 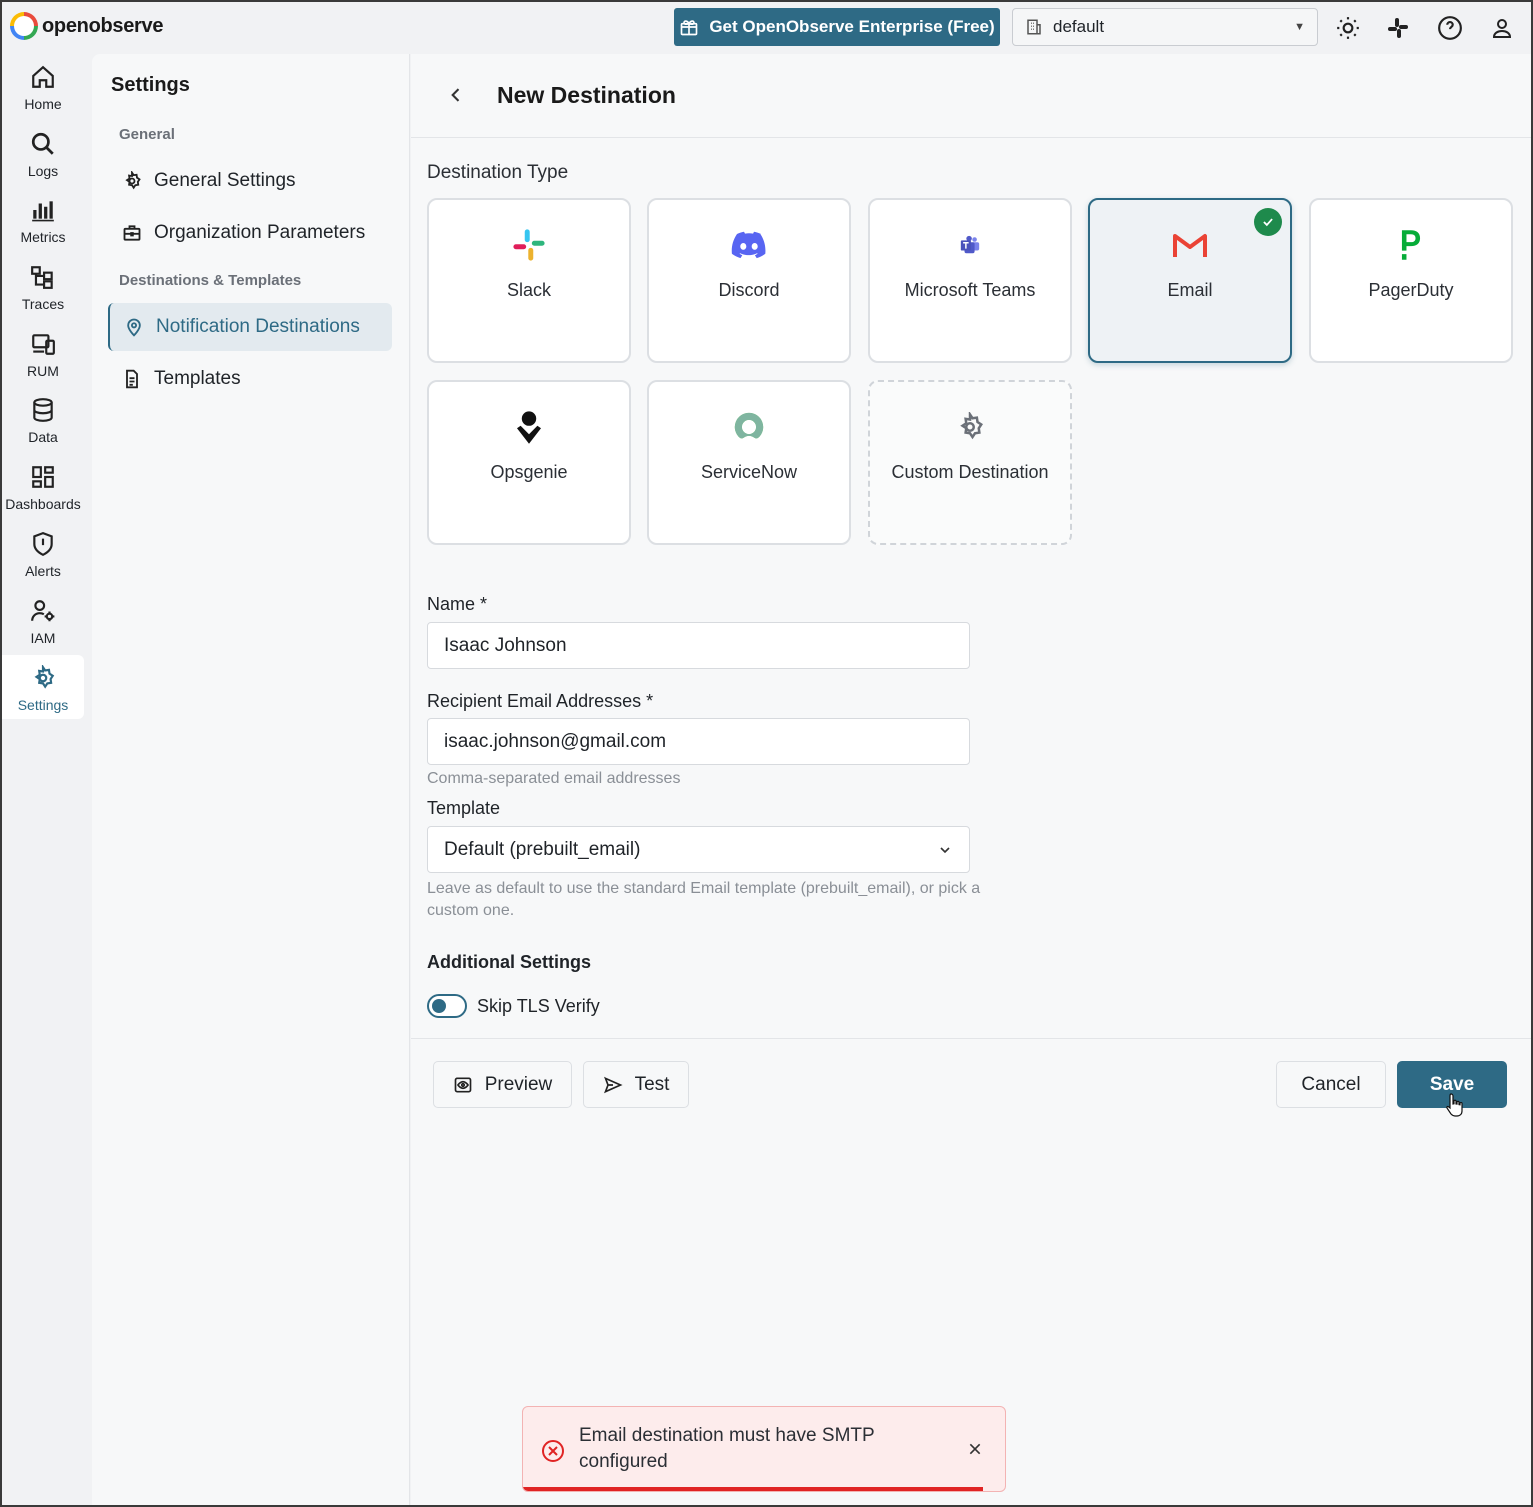 I want to click on section-general-label: General, so click(x=147, y=134).